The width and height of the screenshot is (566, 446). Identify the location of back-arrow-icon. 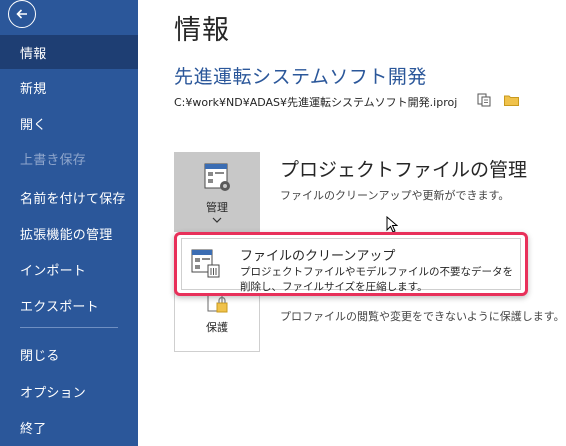
(21, 14).